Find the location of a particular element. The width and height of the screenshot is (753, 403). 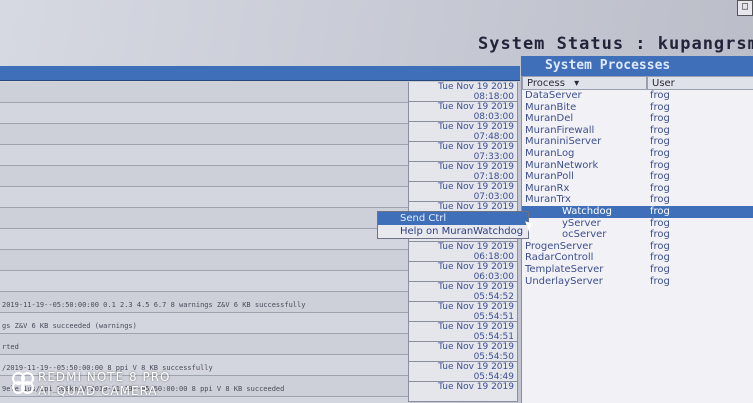

log-date-cell: Tue Nov 19 2019 07:48:00 is located at coordinates (463, 132).